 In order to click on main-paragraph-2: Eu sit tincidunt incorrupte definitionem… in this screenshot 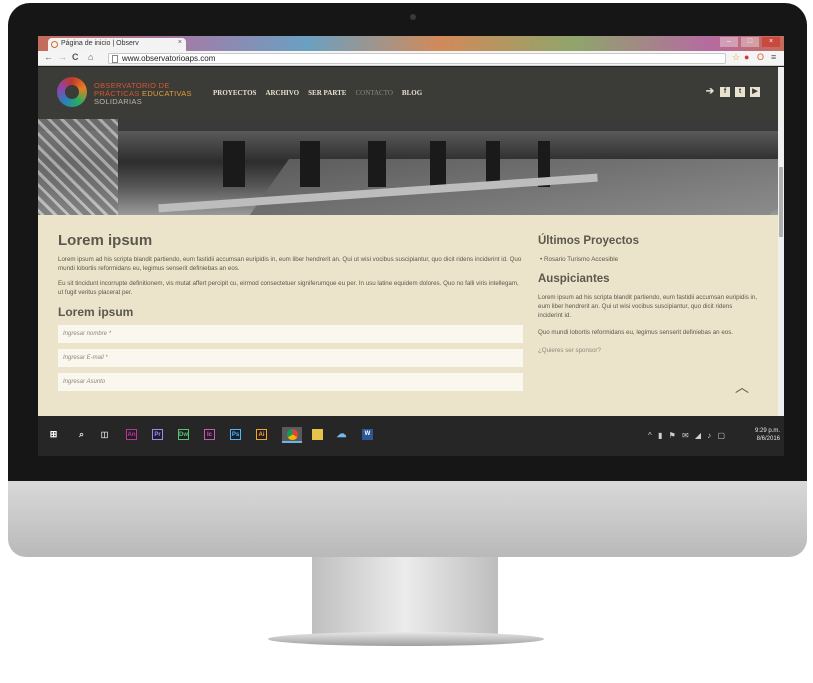, I will do `click(288, 288)`.